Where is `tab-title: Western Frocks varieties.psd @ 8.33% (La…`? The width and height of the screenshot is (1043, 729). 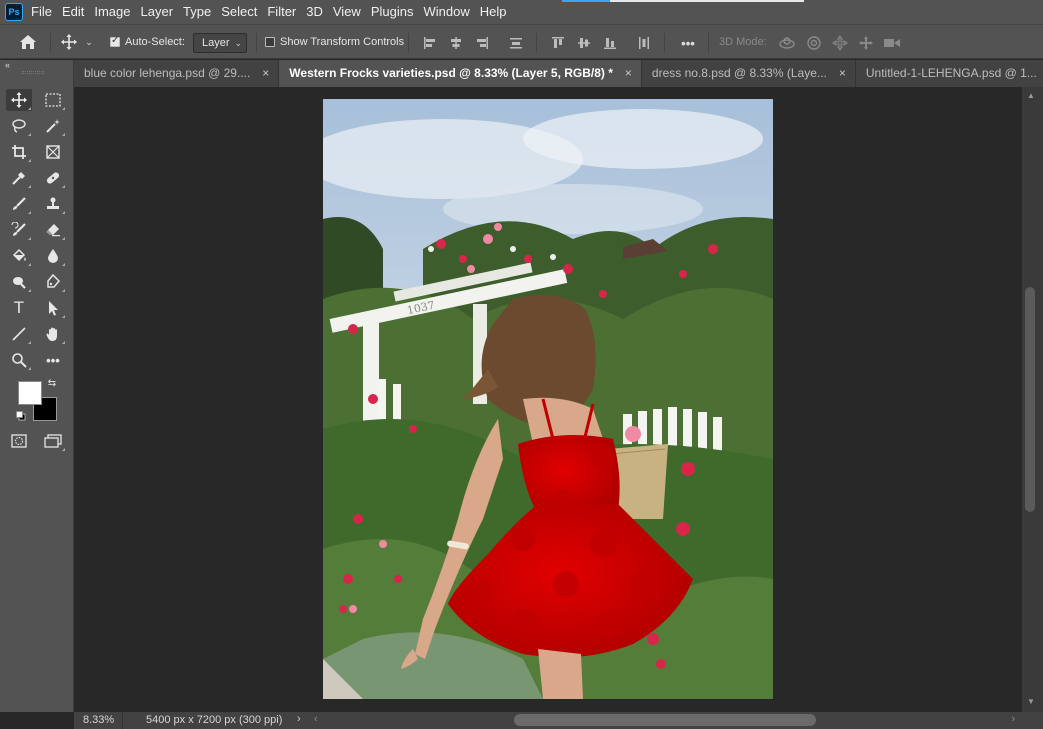 tab-title: Western Frocks varieties.psd @ 8.33% (La… is located at coordinates (451, 73).